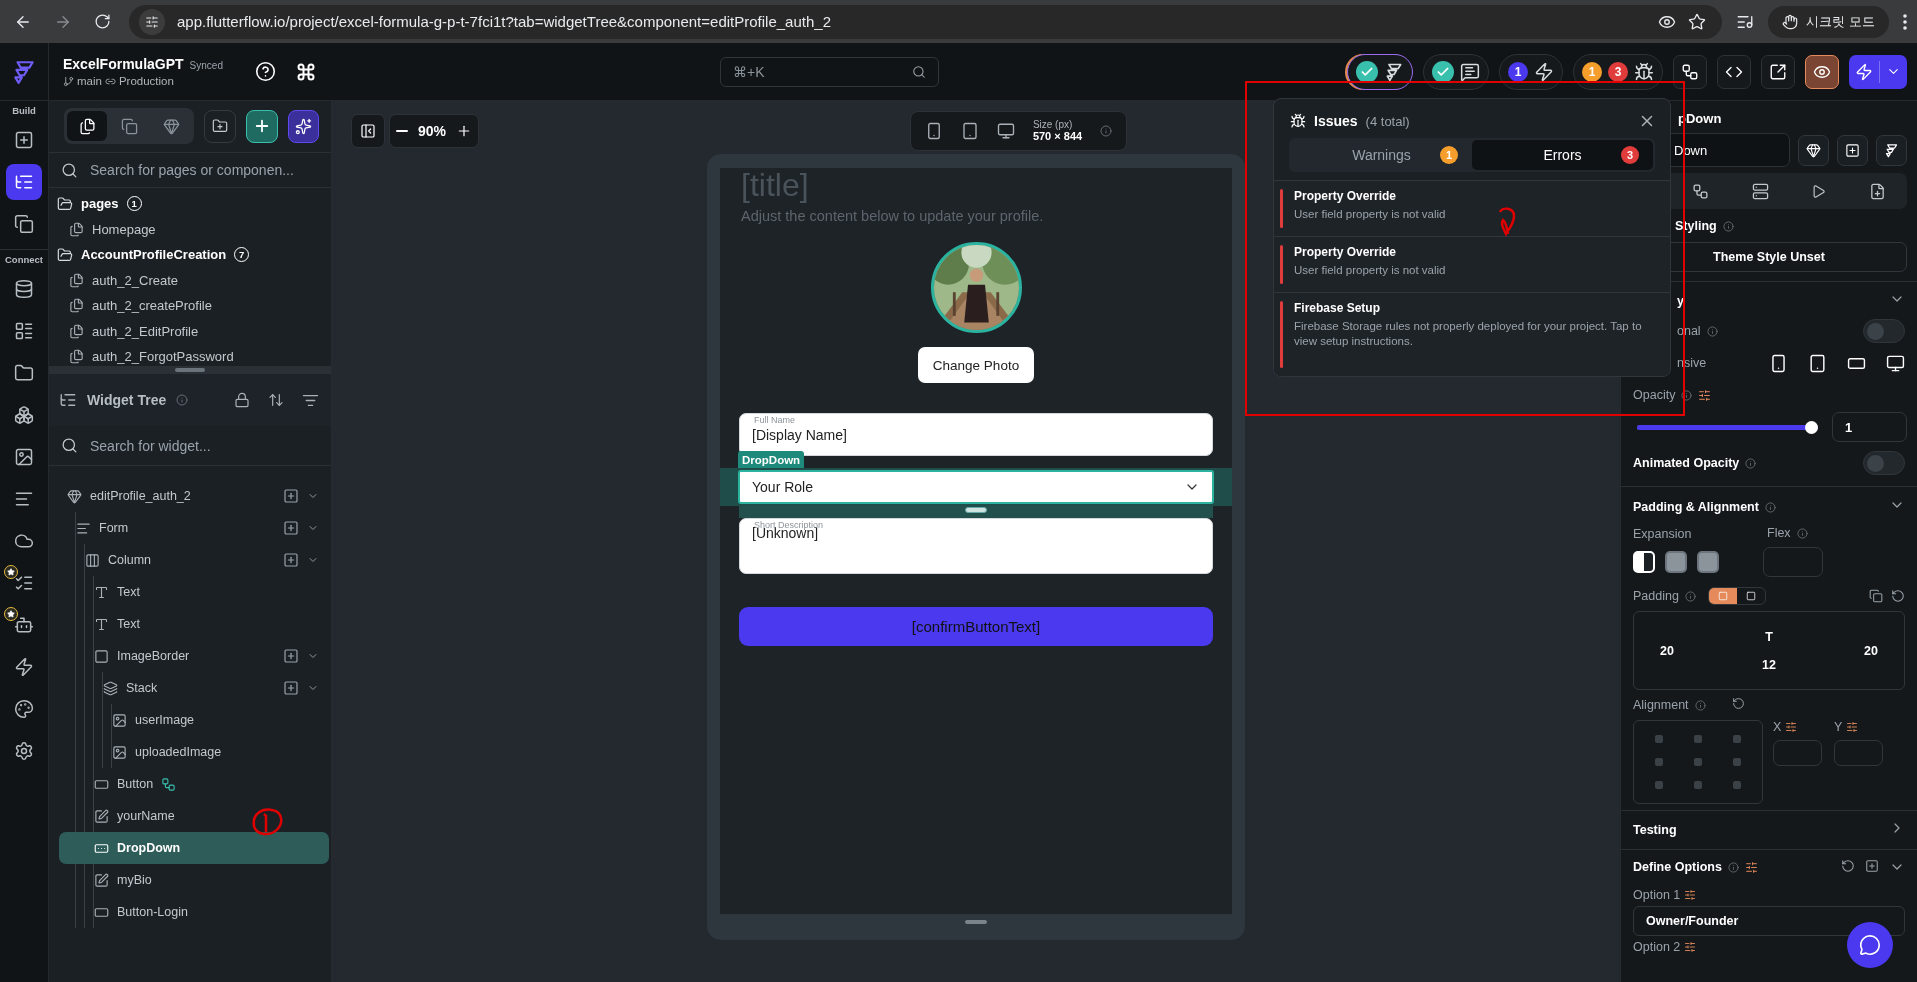  What do you see at coordinates (976, 546) in the screenshot?
I see `text-area: Short Description [Unknown]` at bounding box center [976, 546].